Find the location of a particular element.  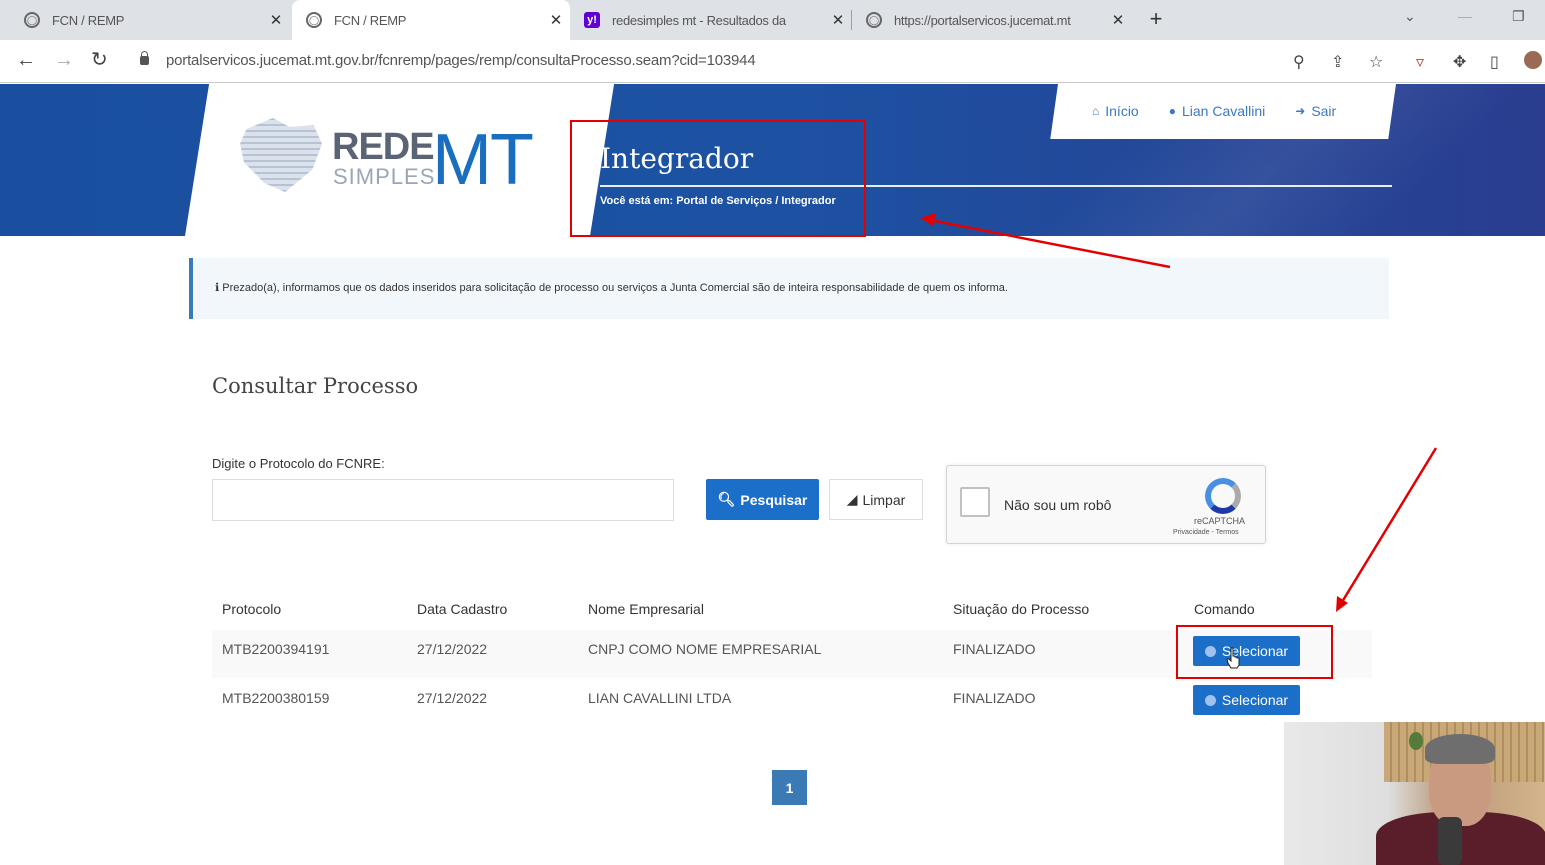

hand-cursor-icon is located at coordinates (1233, 658).